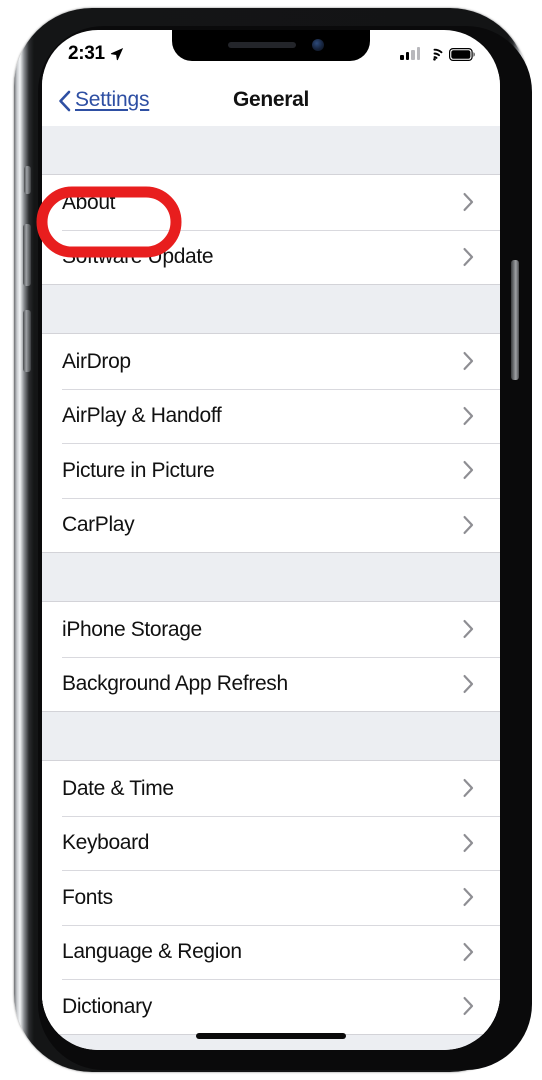 The height and width of the screenshot is (1080, 542). I want to click on list-row-label: Date & Time, so click(118, 788).